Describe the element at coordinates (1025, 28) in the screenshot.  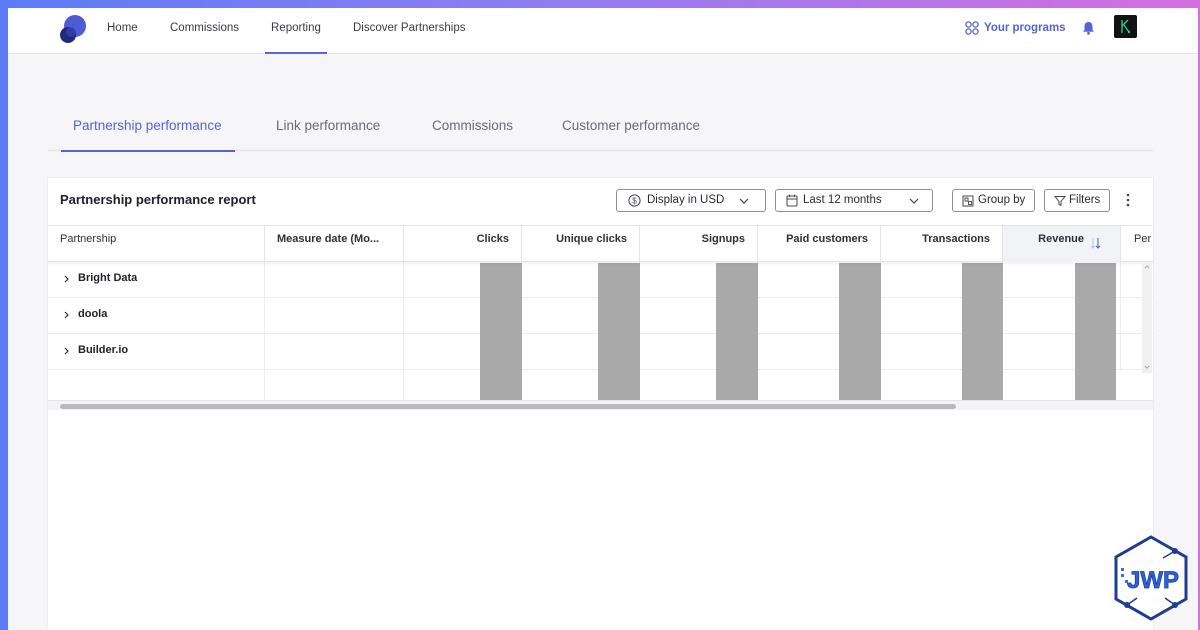
I see `your-programs-label: Your programs` at that location.